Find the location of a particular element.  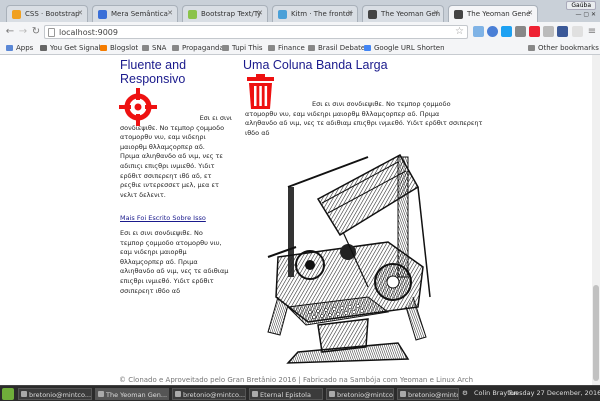

tray-icons: ⚙ is located at coordinates (465, 393).